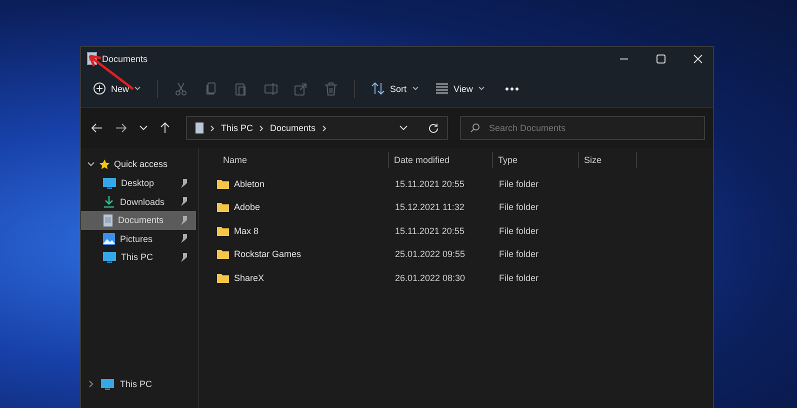 The image size is (797, 408). I want to click on sidebar-item: Documents, so click(138, 220).